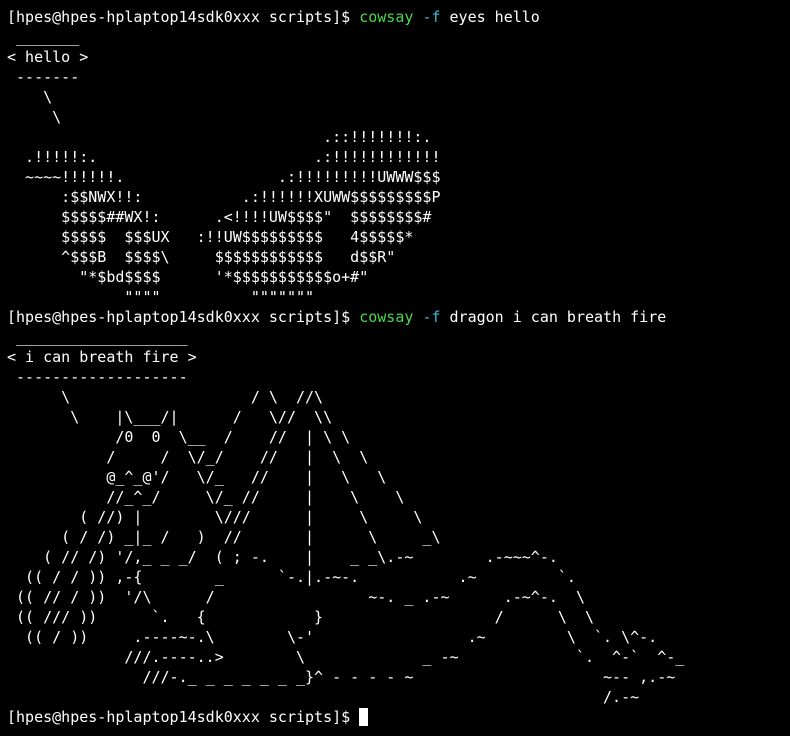 The image size is (790, 736). I want to click on output-line: (( // / )) '/\ / ~-. _ .-~ .-~^-. \, so click(296, 597).